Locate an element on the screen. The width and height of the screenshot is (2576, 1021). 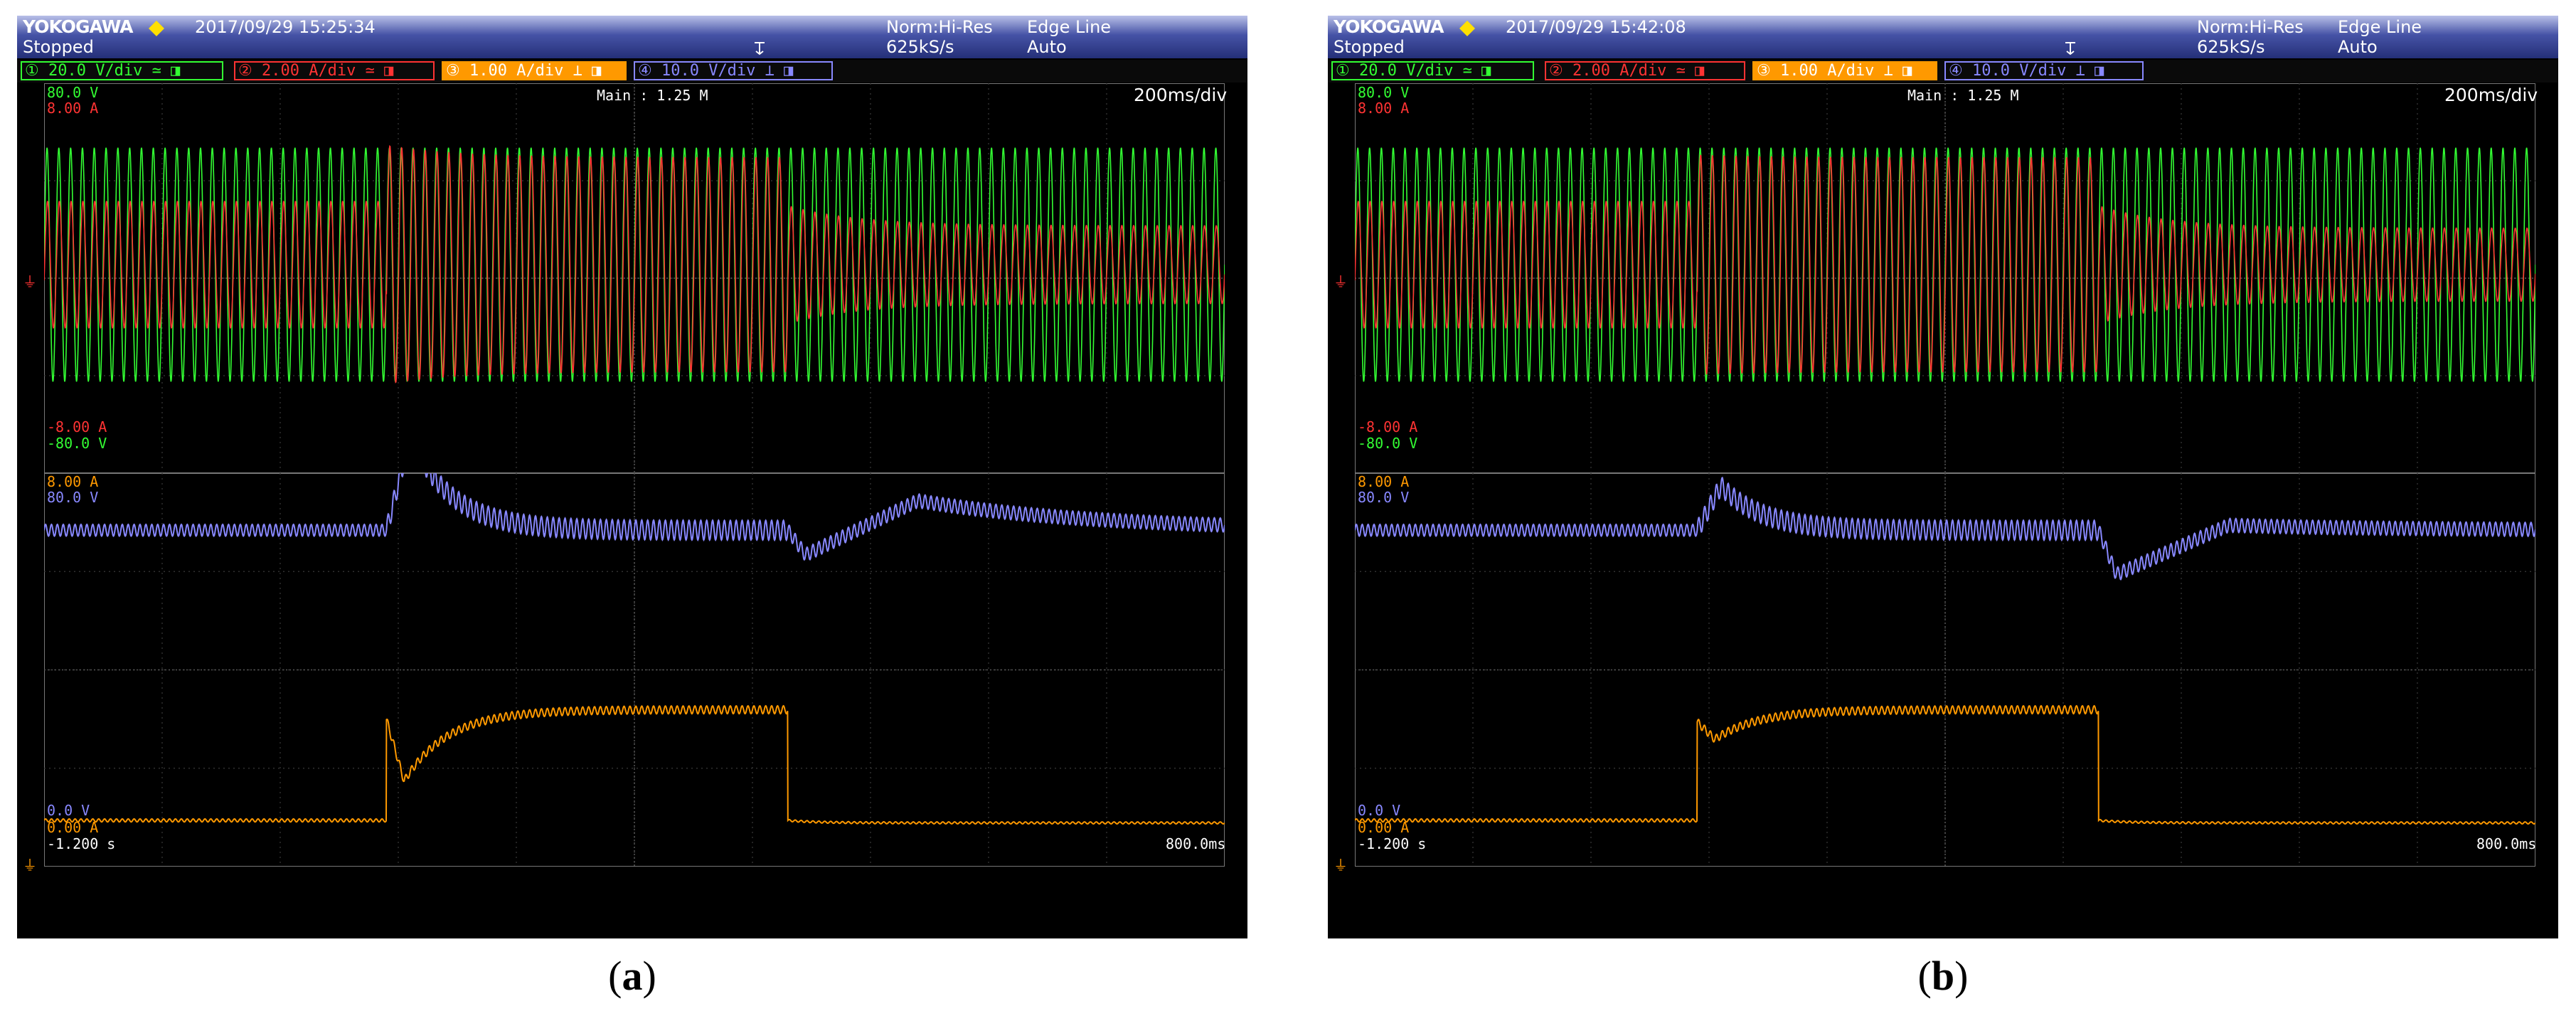
datetime: 2017/09/29 15:42:08 is located at coordinates (1596, 27).